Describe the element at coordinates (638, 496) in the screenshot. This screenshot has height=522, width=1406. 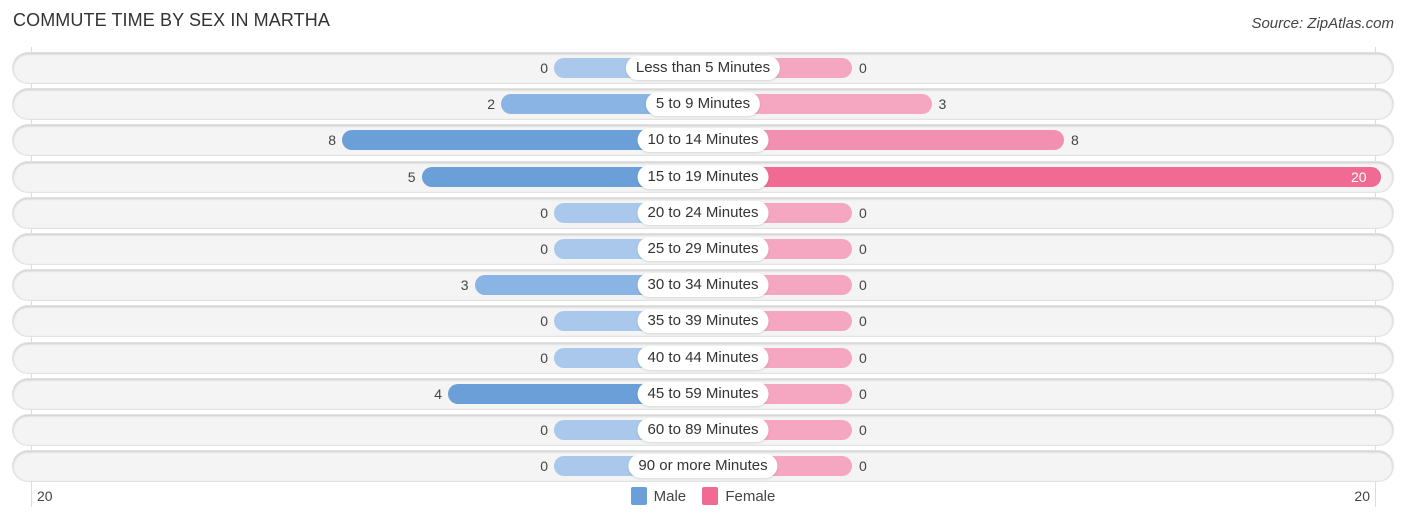
I see `legend-swatch-male` at that location.